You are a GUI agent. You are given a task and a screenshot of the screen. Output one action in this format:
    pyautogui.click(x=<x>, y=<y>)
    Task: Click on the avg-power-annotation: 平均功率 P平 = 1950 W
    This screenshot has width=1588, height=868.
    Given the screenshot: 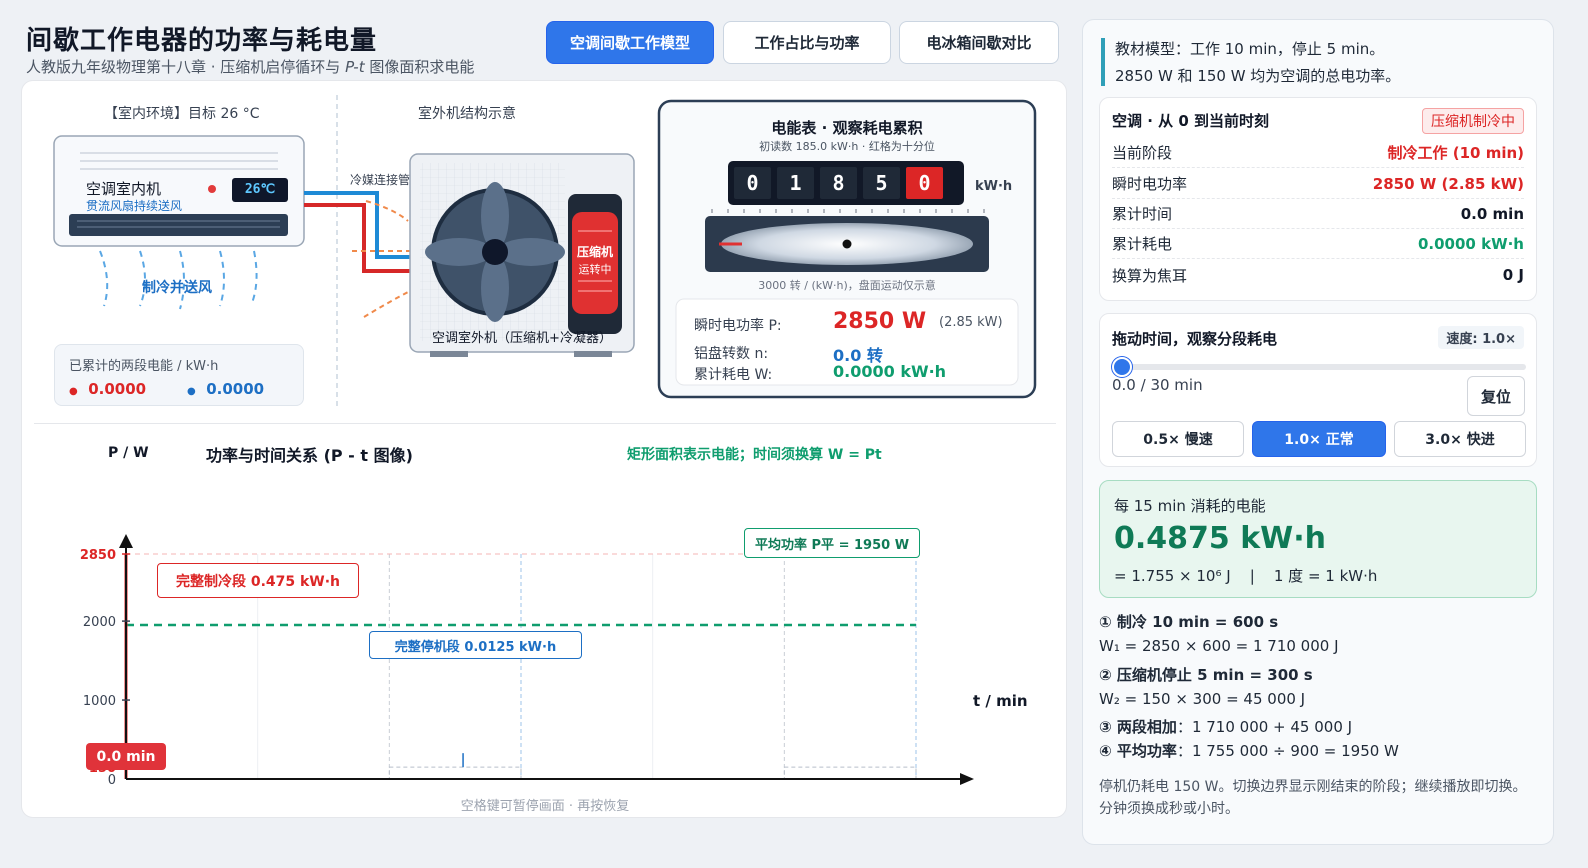 What is the action you would take?
    pyautogui.click(x=832, y=543)
    